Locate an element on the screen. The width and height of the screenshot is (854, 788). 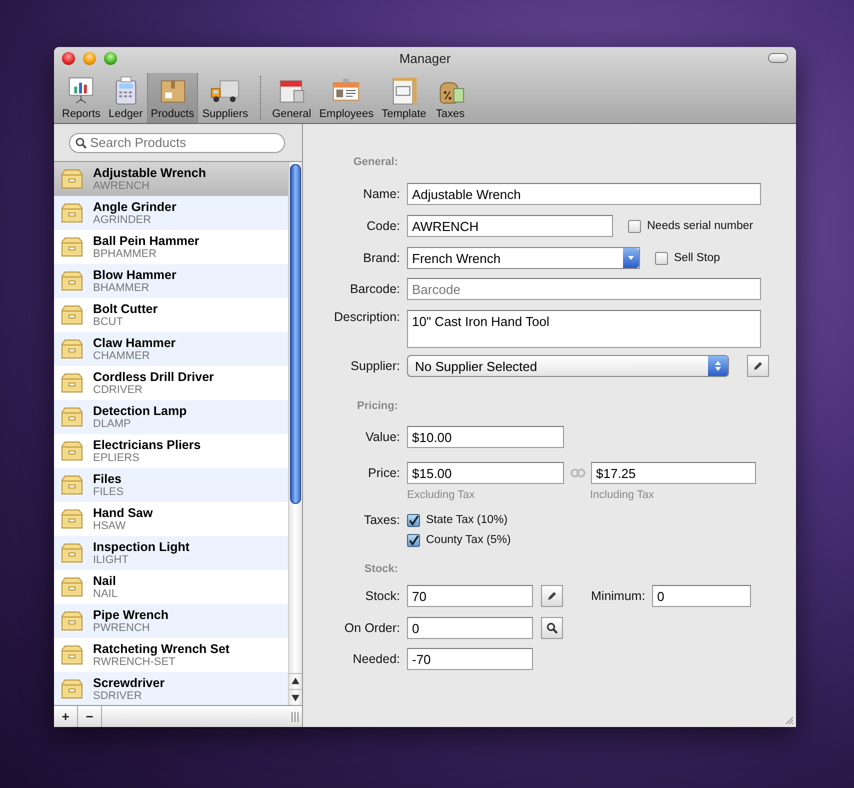
scrollbar is located at coordinates (295, 433).